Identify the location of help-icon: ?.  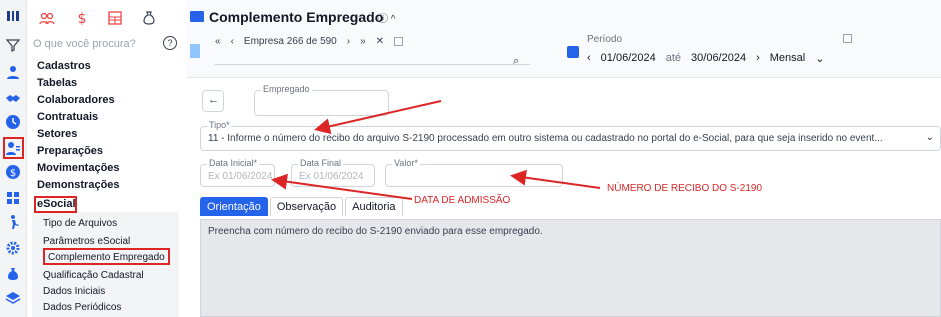
(170, 43).